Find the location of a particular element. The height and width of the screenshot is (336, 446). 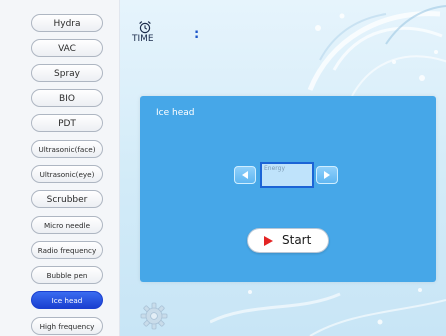

menu-item-bio: BIO is located at coordinates (67, 98).